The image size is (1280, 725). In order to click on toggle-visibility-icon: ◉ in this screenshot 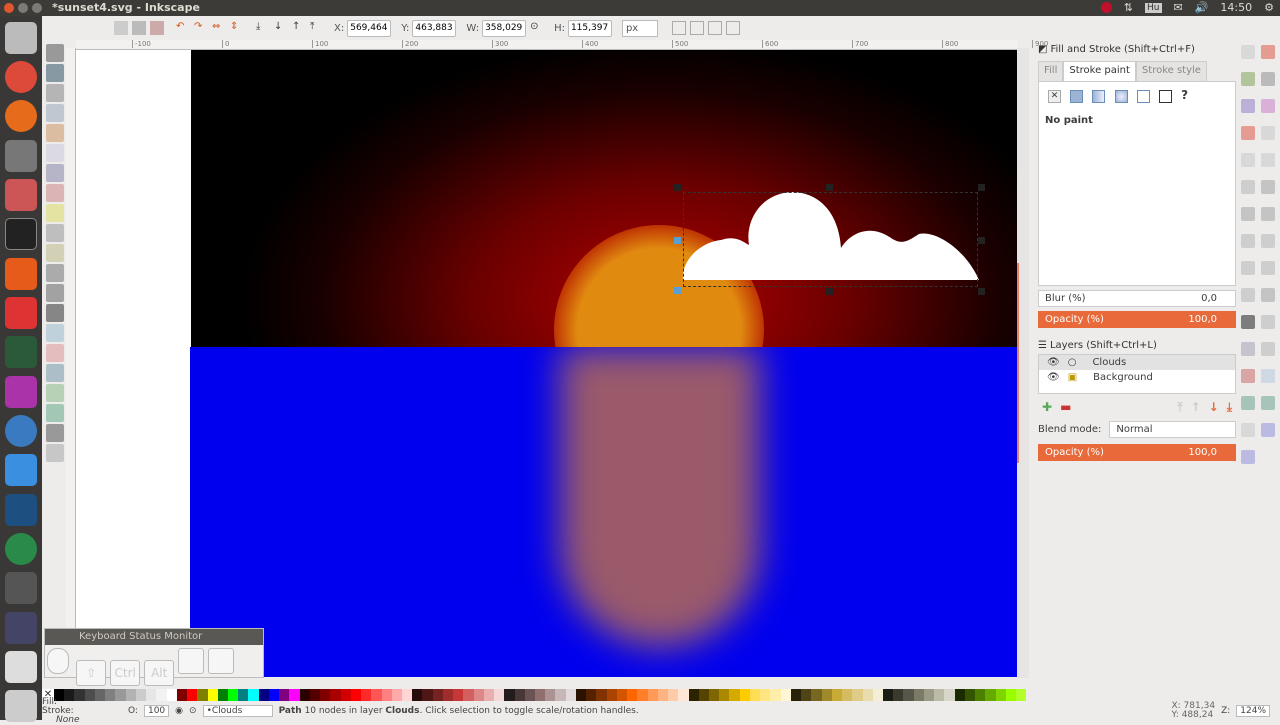, I will do `click(179, 711)`.